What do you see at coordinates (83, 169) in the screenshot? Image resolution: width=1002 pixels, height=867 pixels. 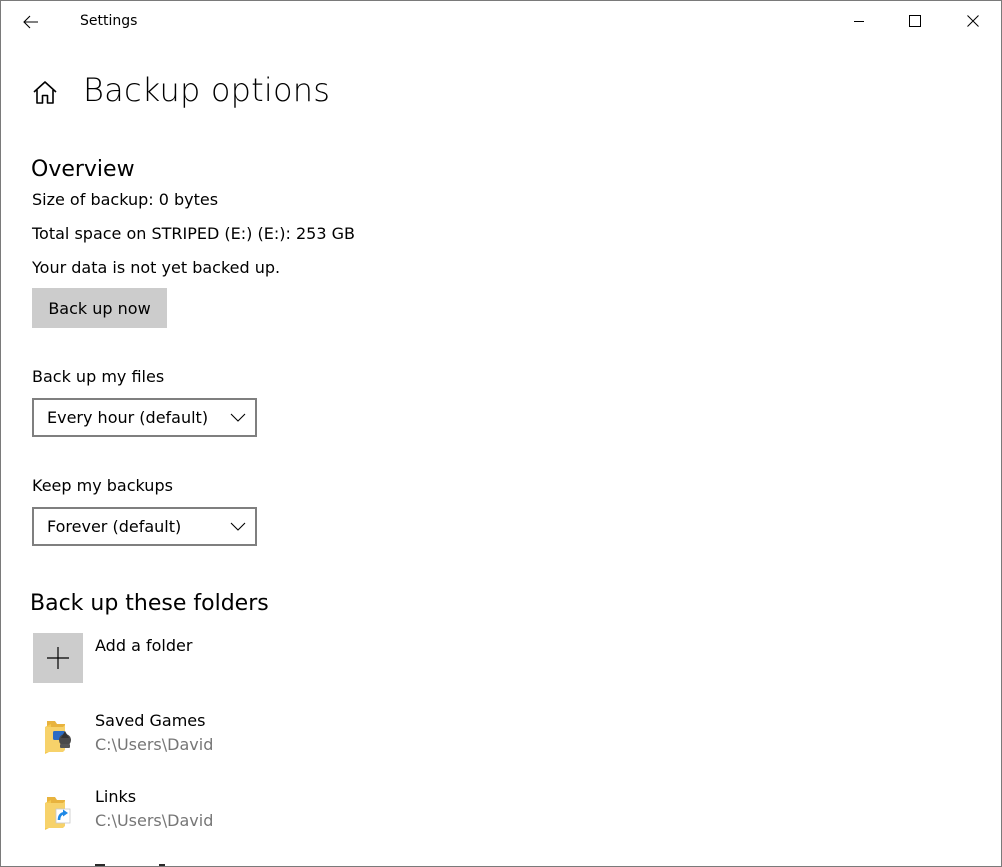 I see `overview-heading: Overview` at bounding box center [83, 169].